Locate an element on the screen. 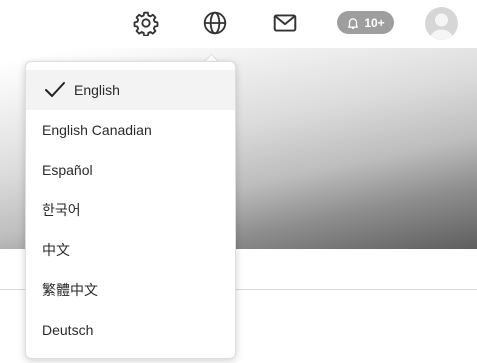 The height and width of the screenshot is (363, 477). notifications-button: 10+ is located at coordinates (365, 22).